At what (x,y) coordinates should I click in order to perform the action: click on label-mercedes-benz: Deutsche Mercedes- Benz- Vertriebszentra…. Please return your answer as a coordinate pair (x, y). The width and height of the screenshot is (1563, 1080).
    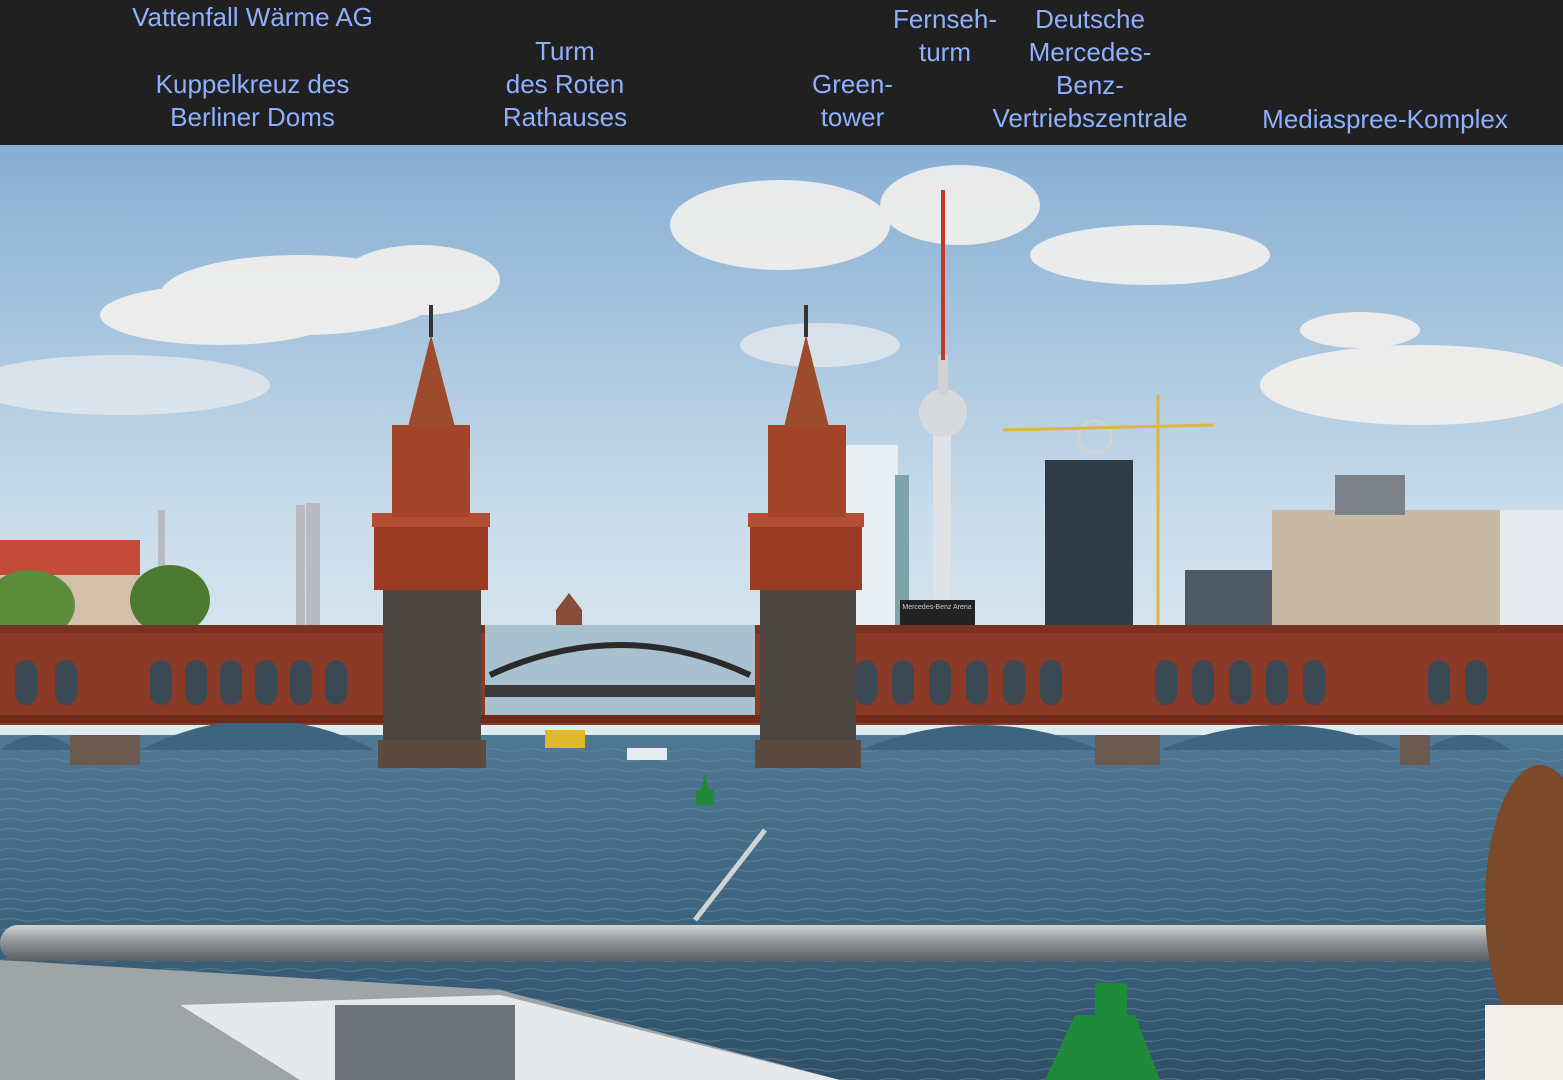
    Looking at the image, I should click on (1090, 68).